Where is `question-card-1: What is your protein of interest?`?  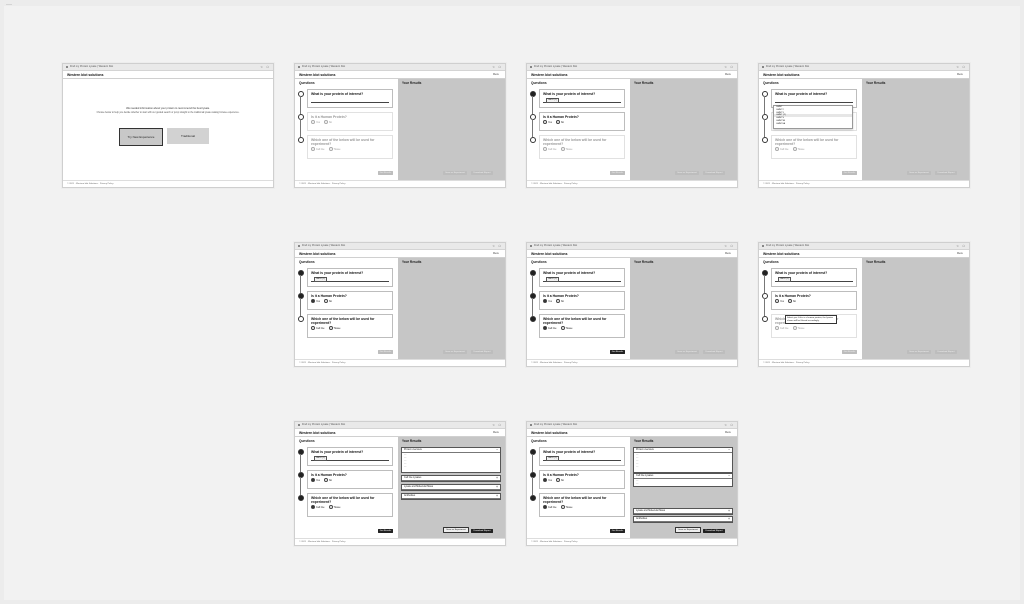 question-card-1: What is your protein of interest? is located at coordinates (350, 98).